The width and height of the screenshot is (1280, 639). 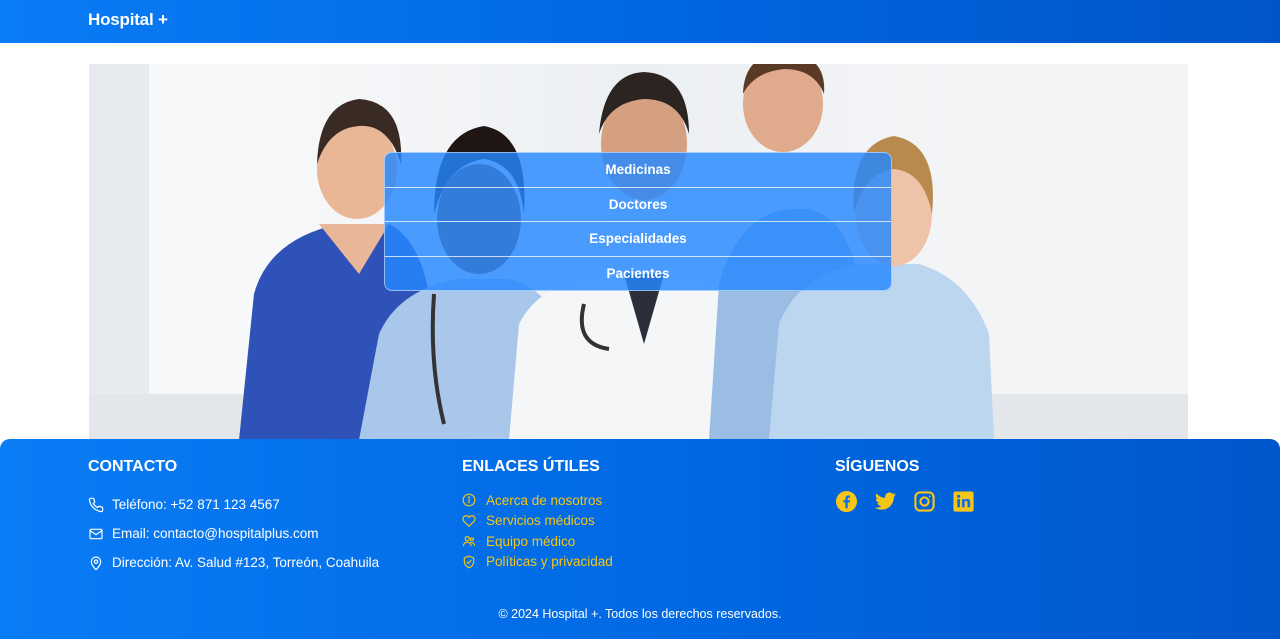 I want to click on contact-title: CONTACTO, so click(x=133, y=466).